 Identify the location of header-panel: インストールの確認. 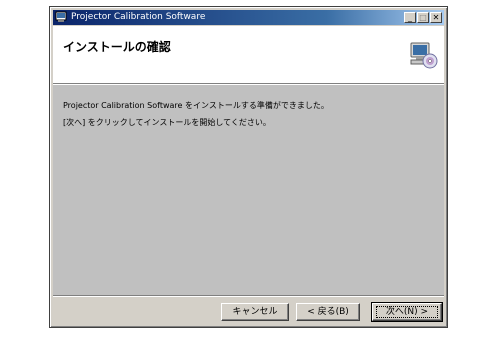
(248, 54).